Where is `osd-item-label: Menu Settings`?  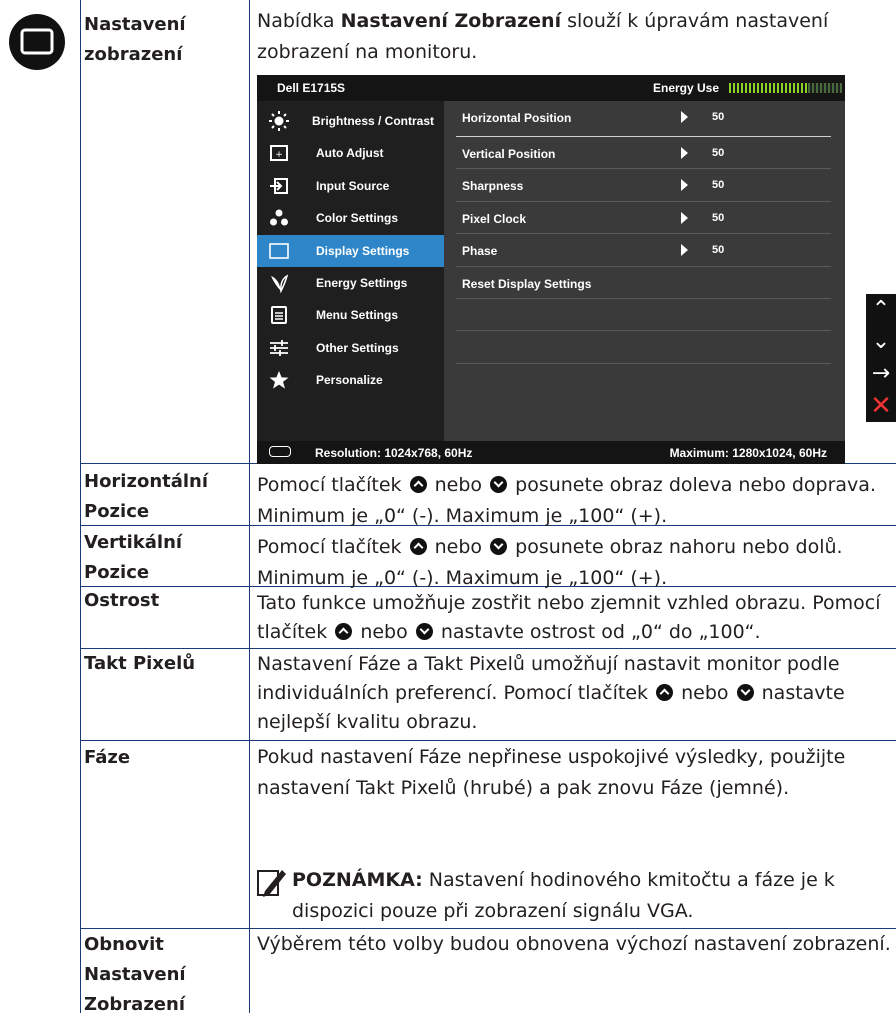
osd-item-label: Menu Settings is located at coordinates (357, 315).